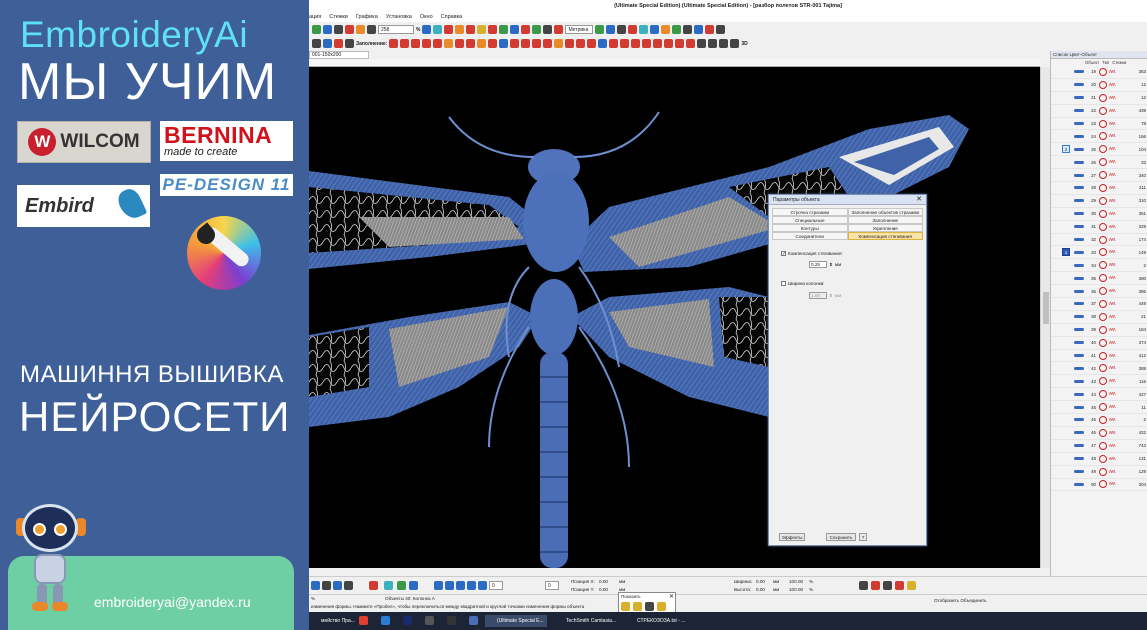 Image resolution: width=1147 pixels, height=630 pixels. I want to click on fill-style-4-icon, so click(427, 43).